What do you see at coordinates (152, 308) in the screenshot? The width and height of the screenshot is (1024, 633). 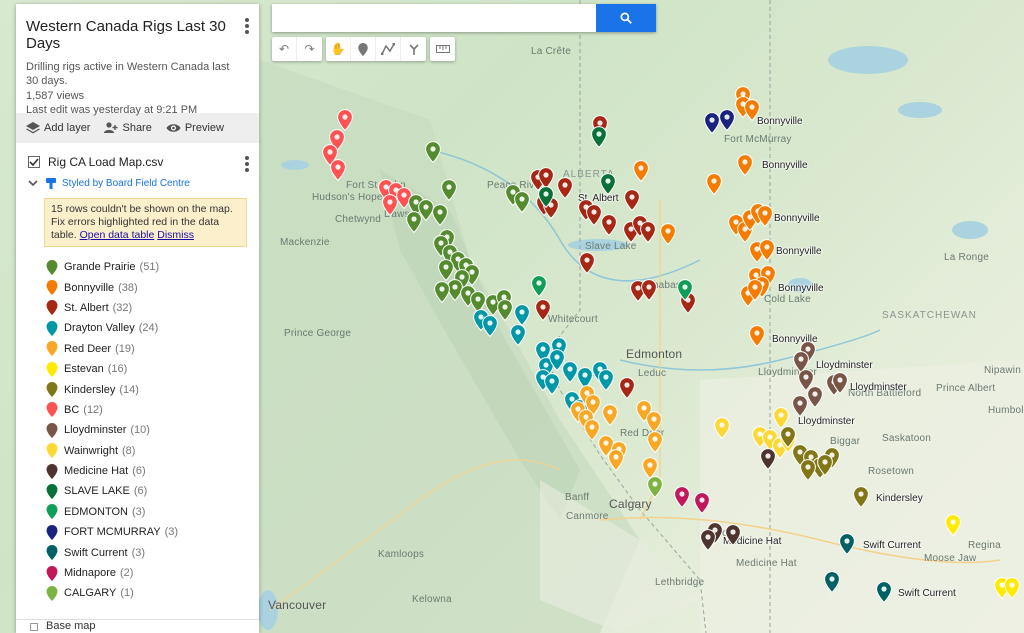 I see `legend-item: St. Albert (32)` at bounding box center [152, 308].